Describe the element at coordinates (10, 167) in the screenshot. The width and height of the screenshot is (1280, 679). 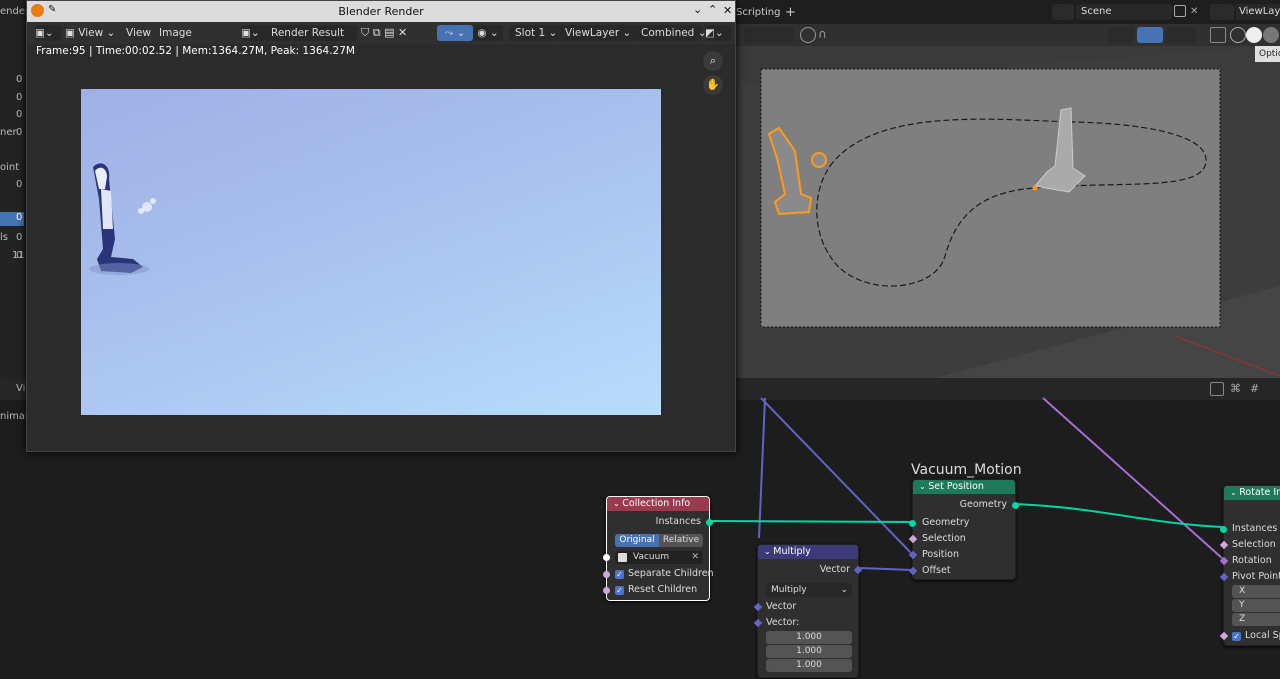
I see `panel-label: oint` at that location.